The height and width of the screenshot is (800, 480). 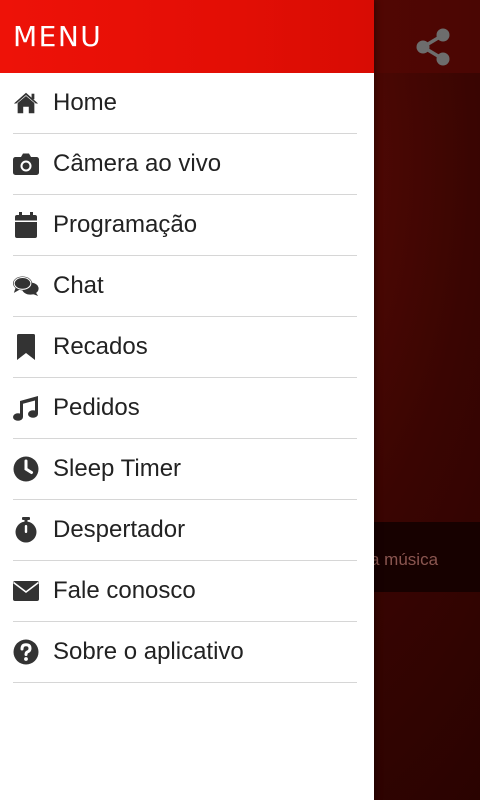 I want to click on menu-item-label: Programação, so click(x=125, y=224).